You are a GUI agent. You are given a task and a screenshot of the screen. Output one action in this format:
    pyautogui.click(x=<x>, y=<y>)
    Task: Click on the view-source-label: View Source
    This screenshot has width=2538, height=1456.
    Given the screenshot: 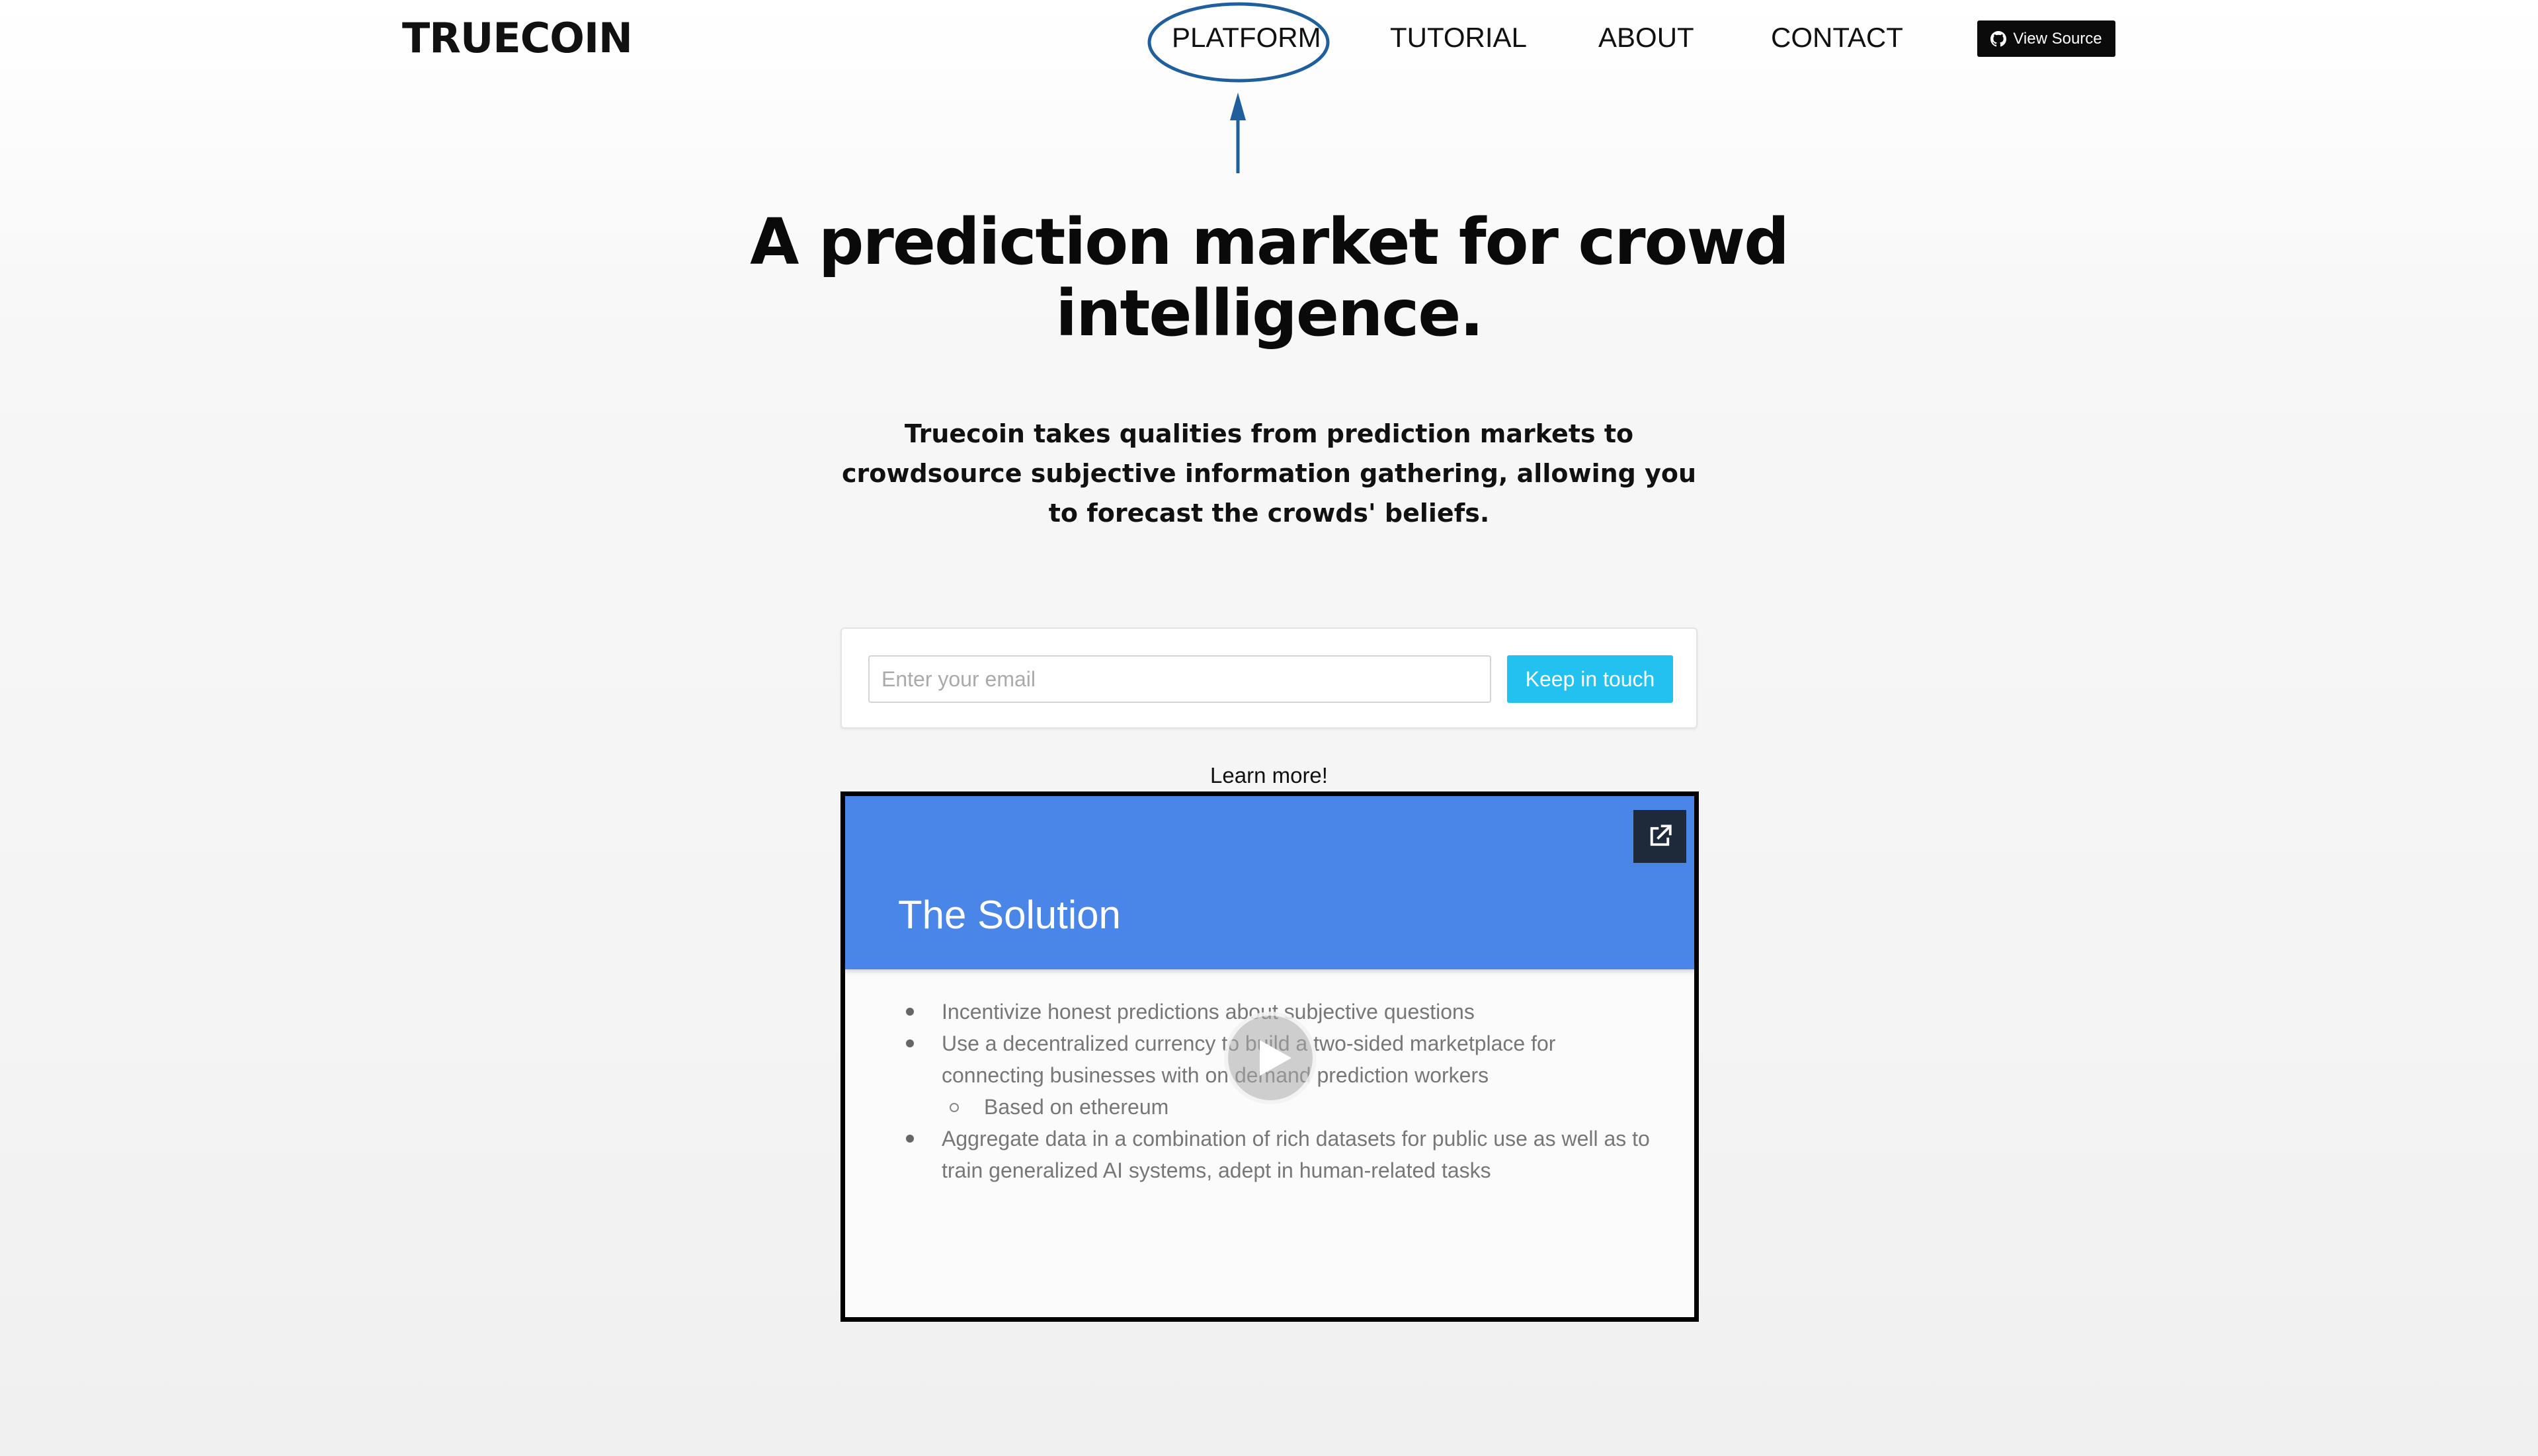 What is the action you would take?
    pyautogui.click(x=2057, y=38)
    